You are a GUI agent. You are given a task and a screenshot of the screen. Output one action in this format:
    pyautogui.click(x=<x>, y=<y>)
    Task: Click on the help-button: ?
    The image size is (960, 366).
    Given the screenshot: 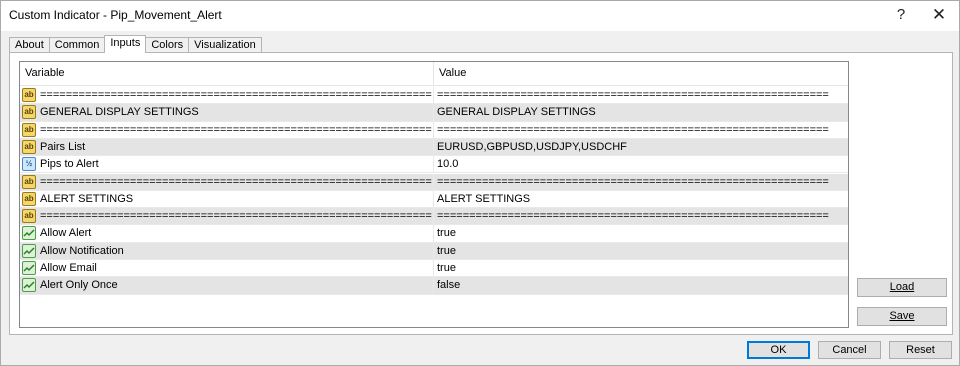 What is the action you would take?
    pyautogui.click(x=901, y=16)
    